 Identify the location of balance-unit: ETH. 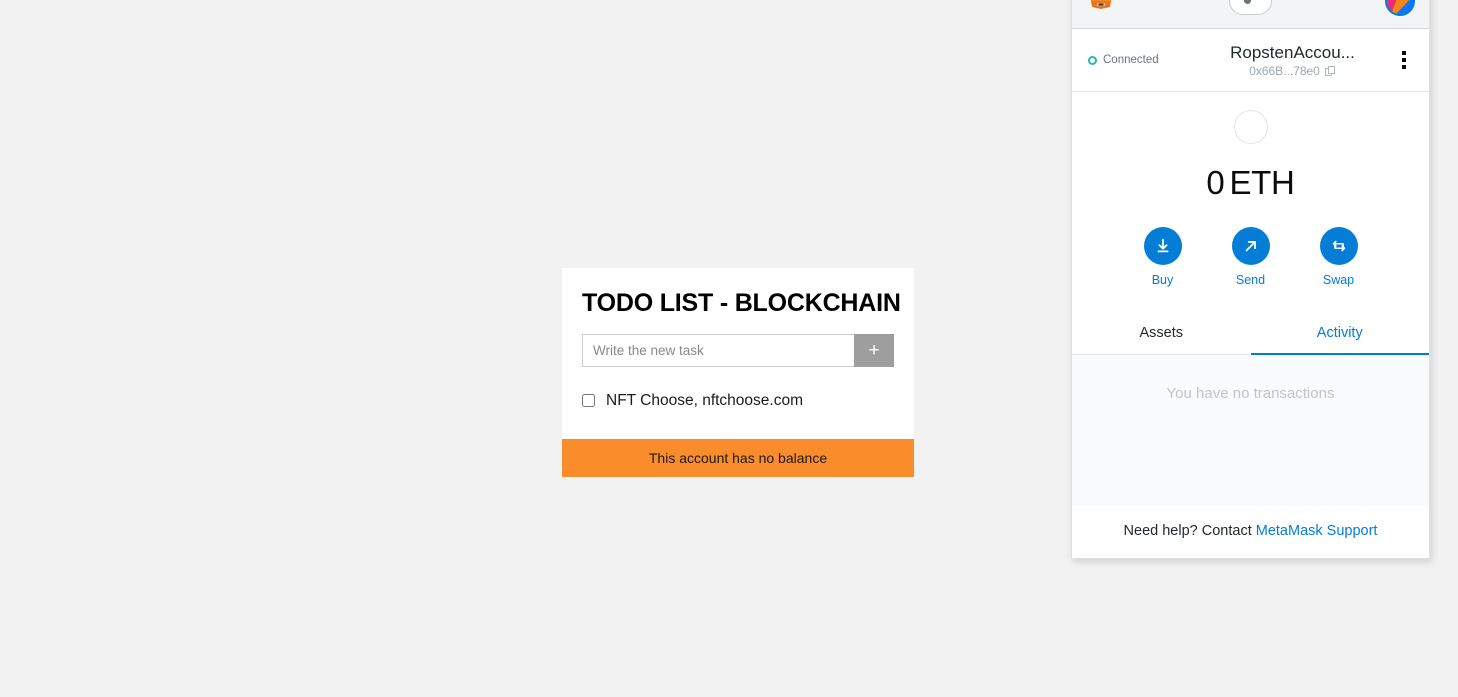
(1262, 182).